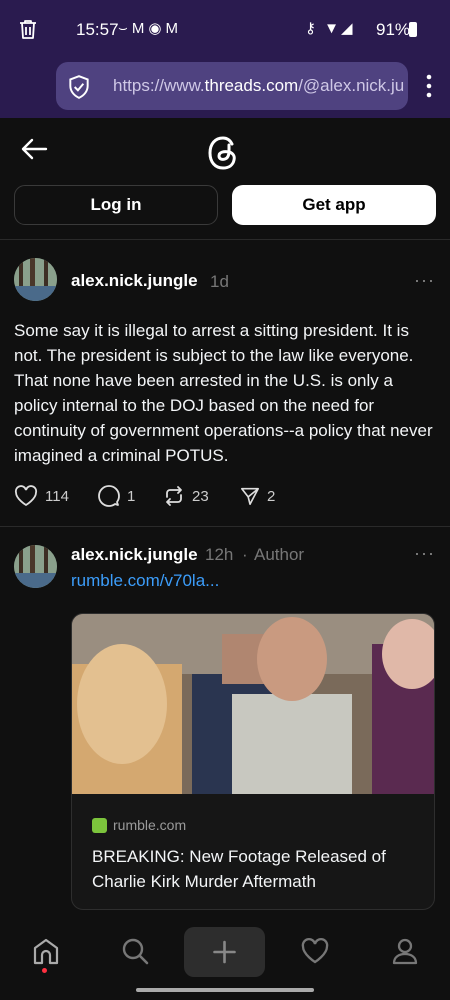 The width and height of the screenshot is (450, 1000). Describe the element at coordinates (429, 86) in the screenshot. I see `menu-kebab-icon` at that location.